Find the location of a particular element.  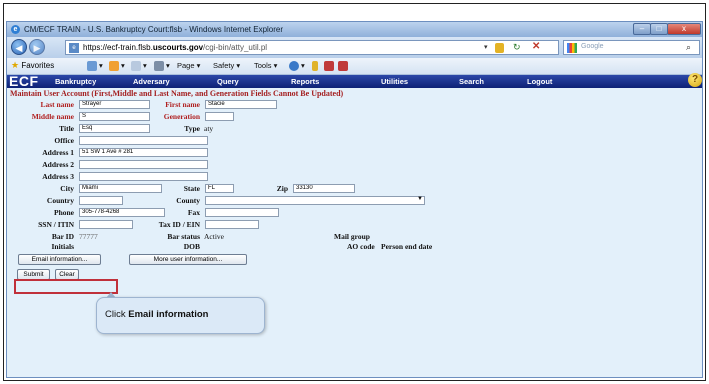

stop-icon: ✕ is located at coordinates (536, 46).